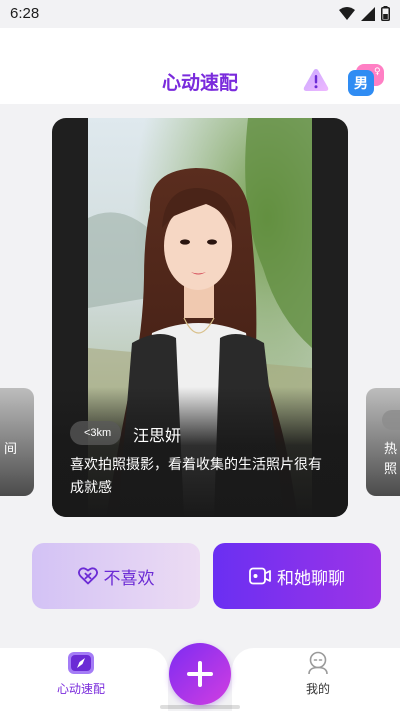 The width and height of the screenshot is (400, 711). Describe the element at coordinates (391, 469) in the screenshot. I see `side-card-right-text-2: 照` at that location.